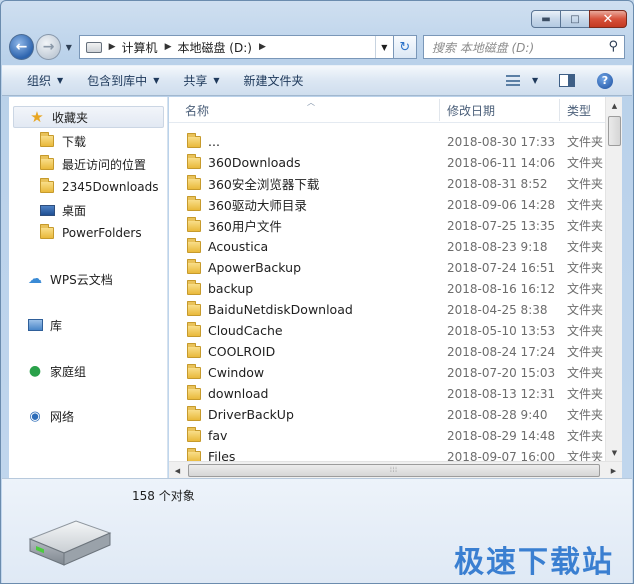 Image resolution: width=634 pixels, height=584 pixels. What do you see at coordinates (238, 393) in the screenshot?
I see `file-name: download` at bounding box center [238, 393].